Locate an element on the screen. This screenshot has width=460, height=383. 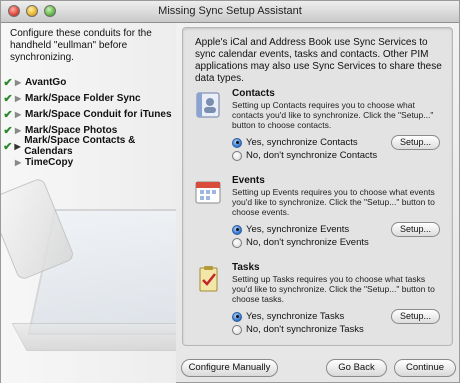
conduit-label: TimeCopy is located at coordinates (49, 162).